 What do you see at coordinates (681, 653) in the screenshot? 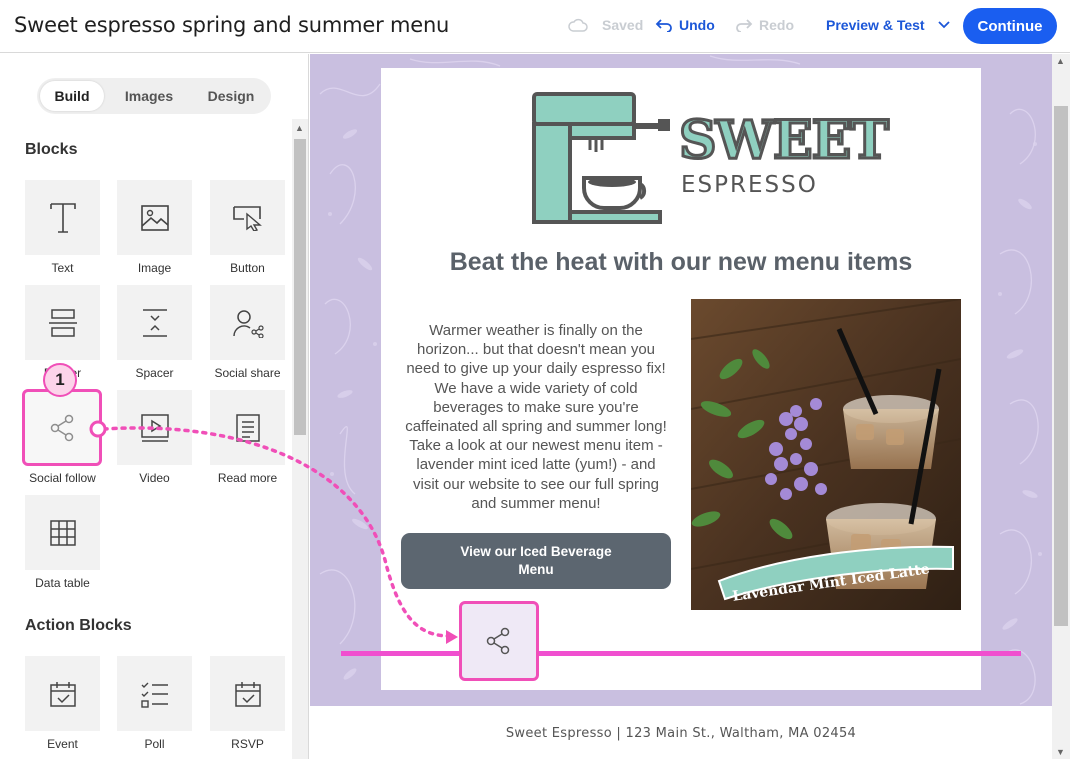
I see `drop-indicator-line` at bounding box center [681, 653].